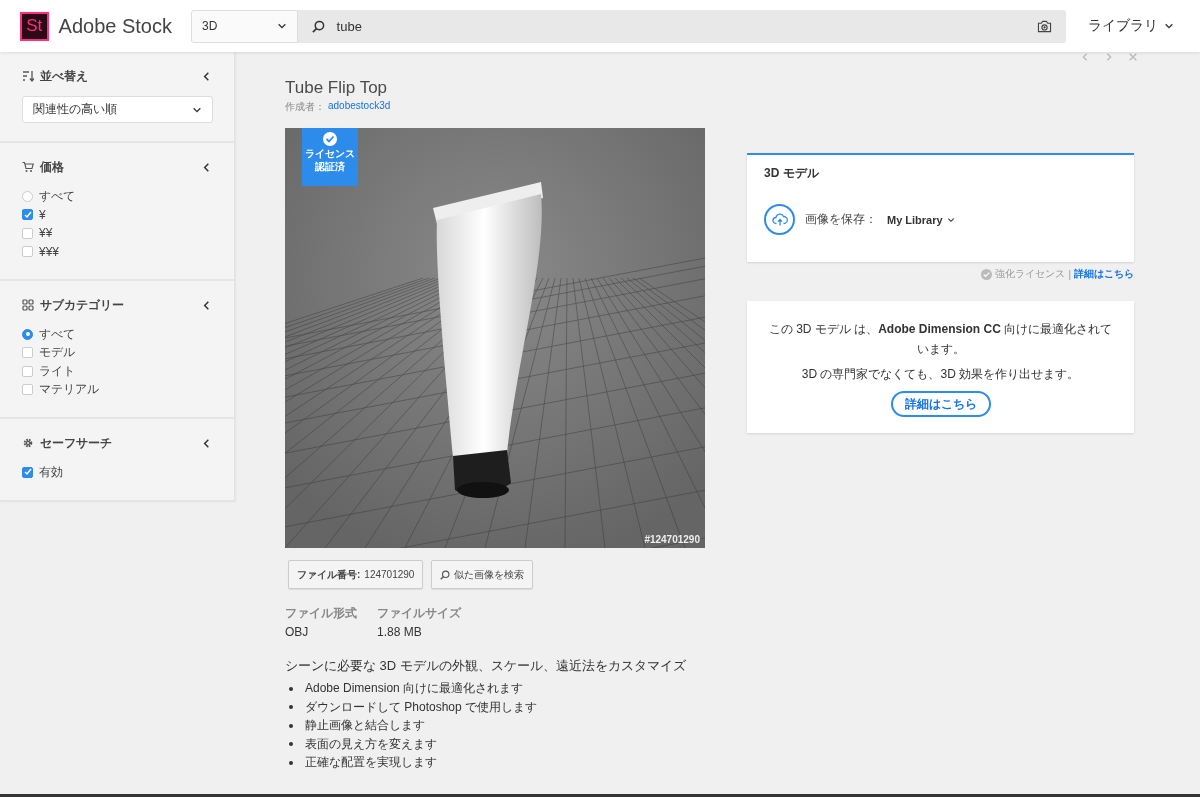 The height and width of the screenshot is (797, 1200). What do you see at coordinates (1131, 26) in the screenshot?
I see `library-menu: ライブラリ` at bounding box center [1131, 26].